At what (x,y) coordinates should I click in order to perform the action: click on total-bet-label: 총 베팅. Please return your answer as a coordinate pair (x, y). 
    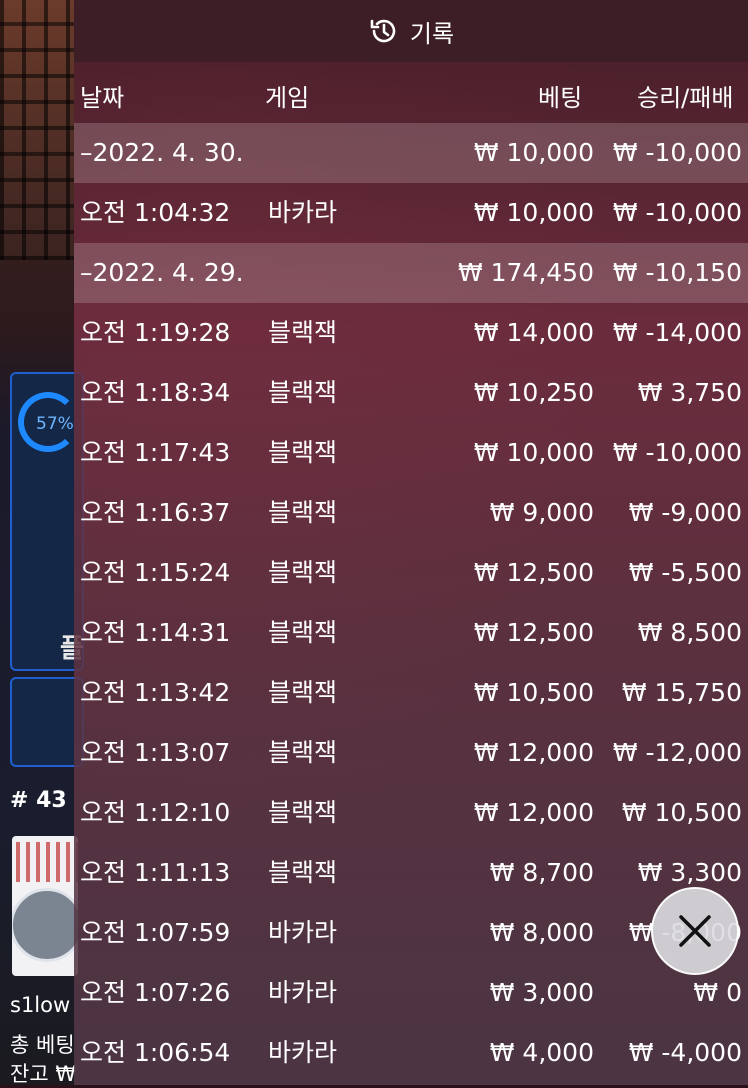
    Looking at the image, I should click on (42, 1045).